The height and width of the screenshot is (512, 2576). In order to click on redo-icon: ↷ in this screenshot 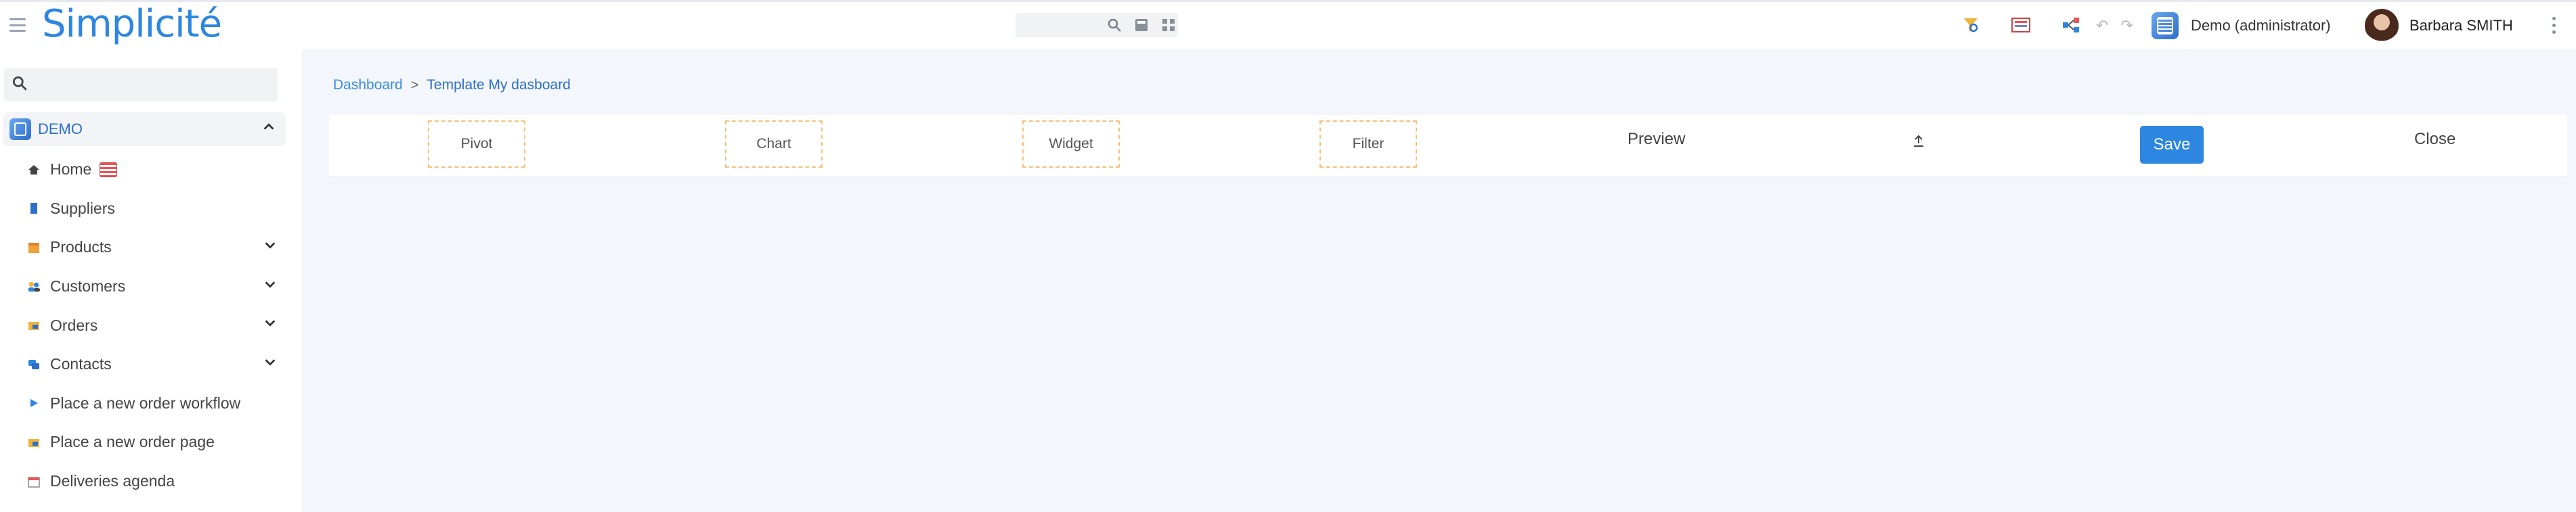, I will do `click(2126, 25)`.